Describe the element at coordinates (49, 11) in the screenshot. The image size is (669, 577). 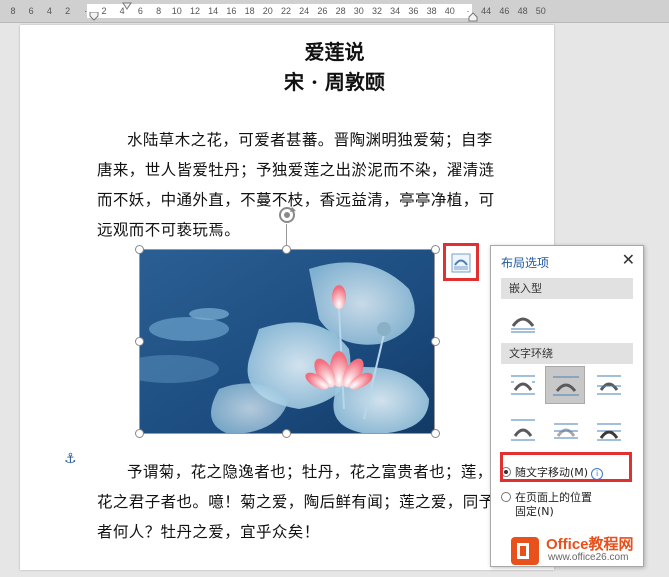
I see `ruler-tick-label: 4` at that location.